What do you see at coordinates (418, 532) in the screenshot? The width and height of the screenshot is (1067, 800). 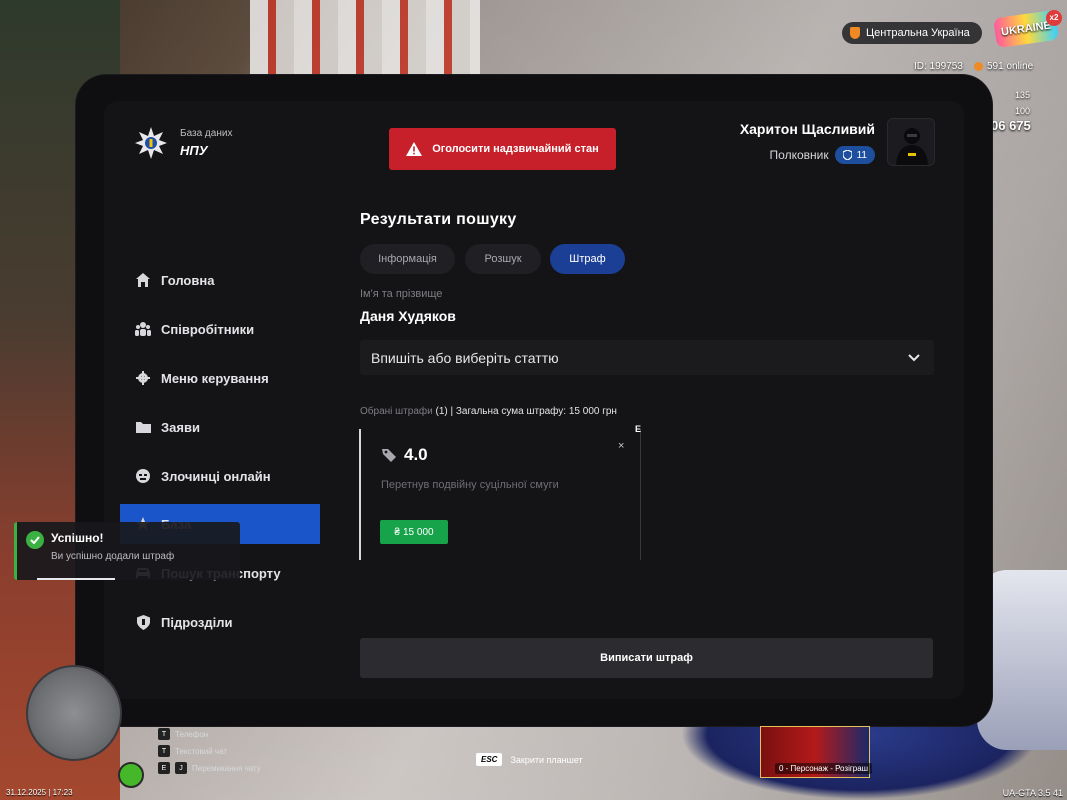 I see `fine-amount: 15 000` at bounding box center [418, 532].